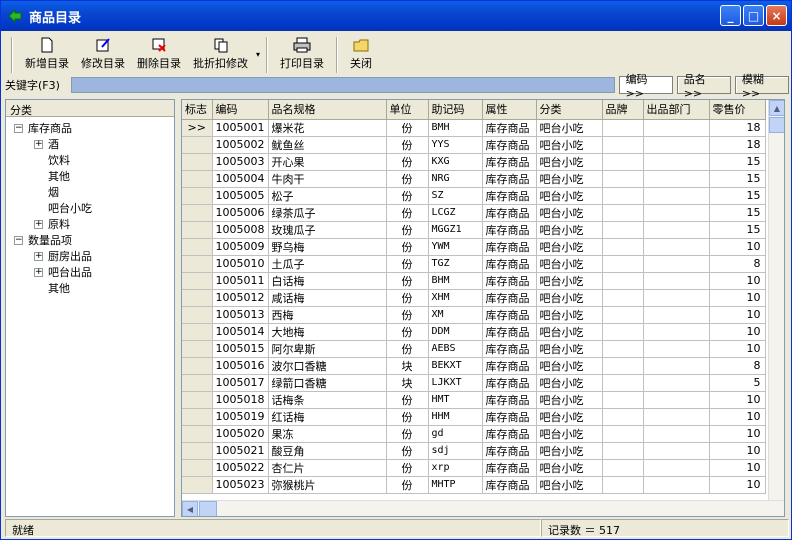  Describe the element at coordinates (327, 110) in the screenshot. I see `column-header: 品名规格` at that location.